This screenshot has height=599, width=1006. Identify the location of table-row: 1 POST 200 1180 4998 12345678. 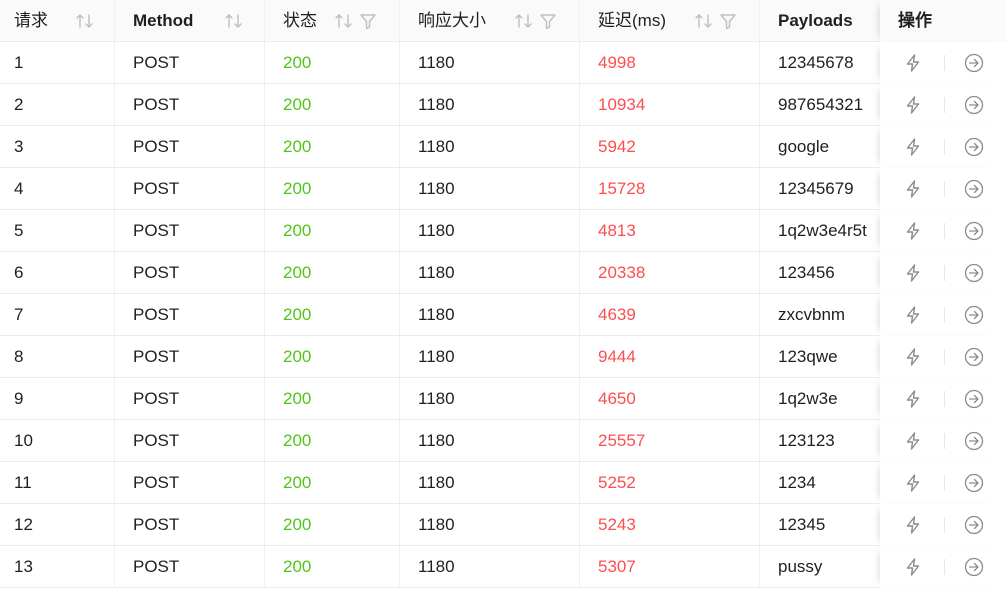
(503, 63).